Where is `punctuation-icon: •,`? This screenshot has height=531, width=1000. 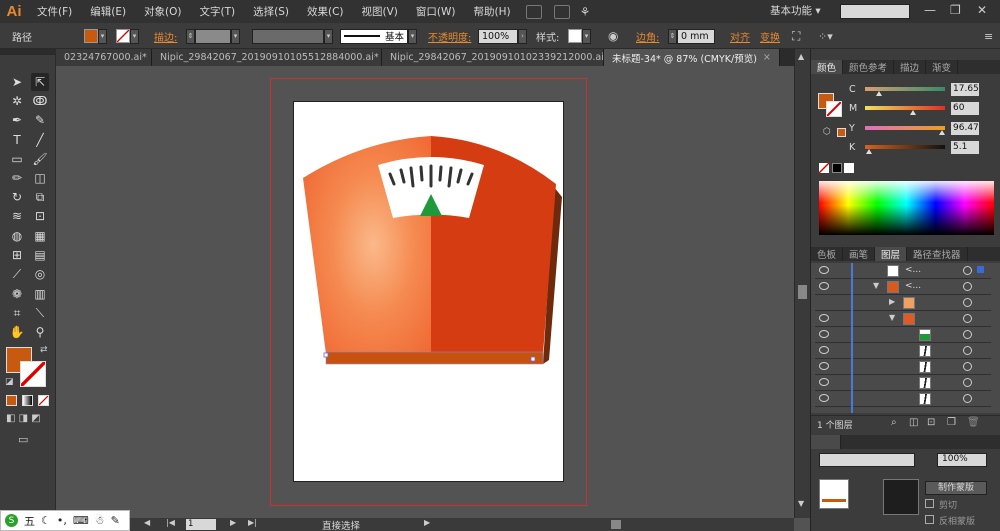
punctuation-icon: •, is located at coordinates (62, 520).